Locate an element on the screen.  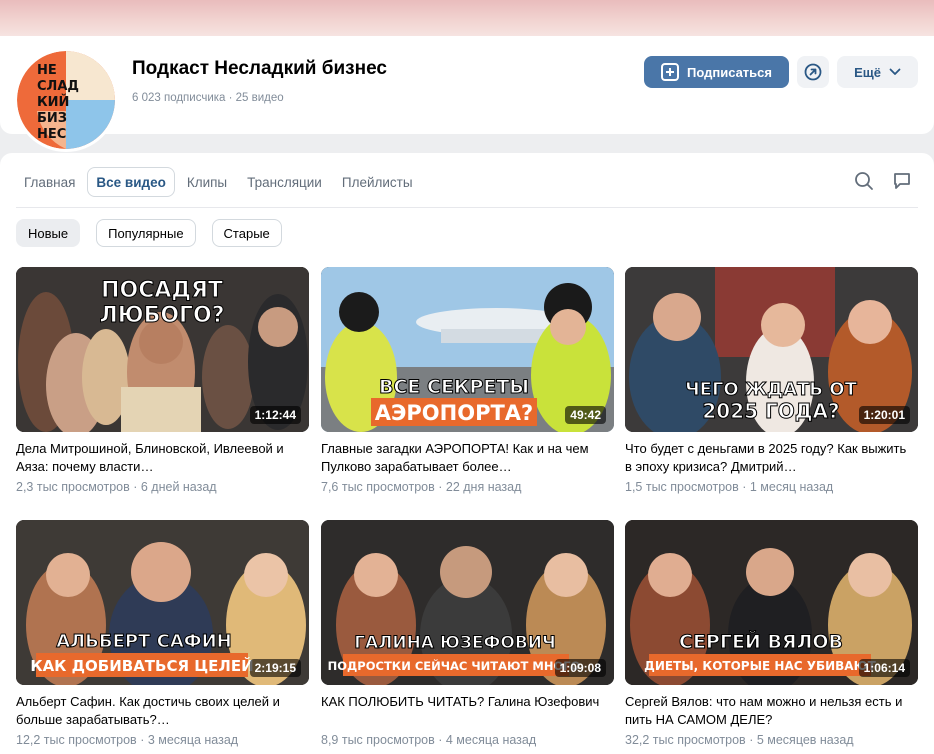
chevron-down-icon is located at coordinates (895, 71).